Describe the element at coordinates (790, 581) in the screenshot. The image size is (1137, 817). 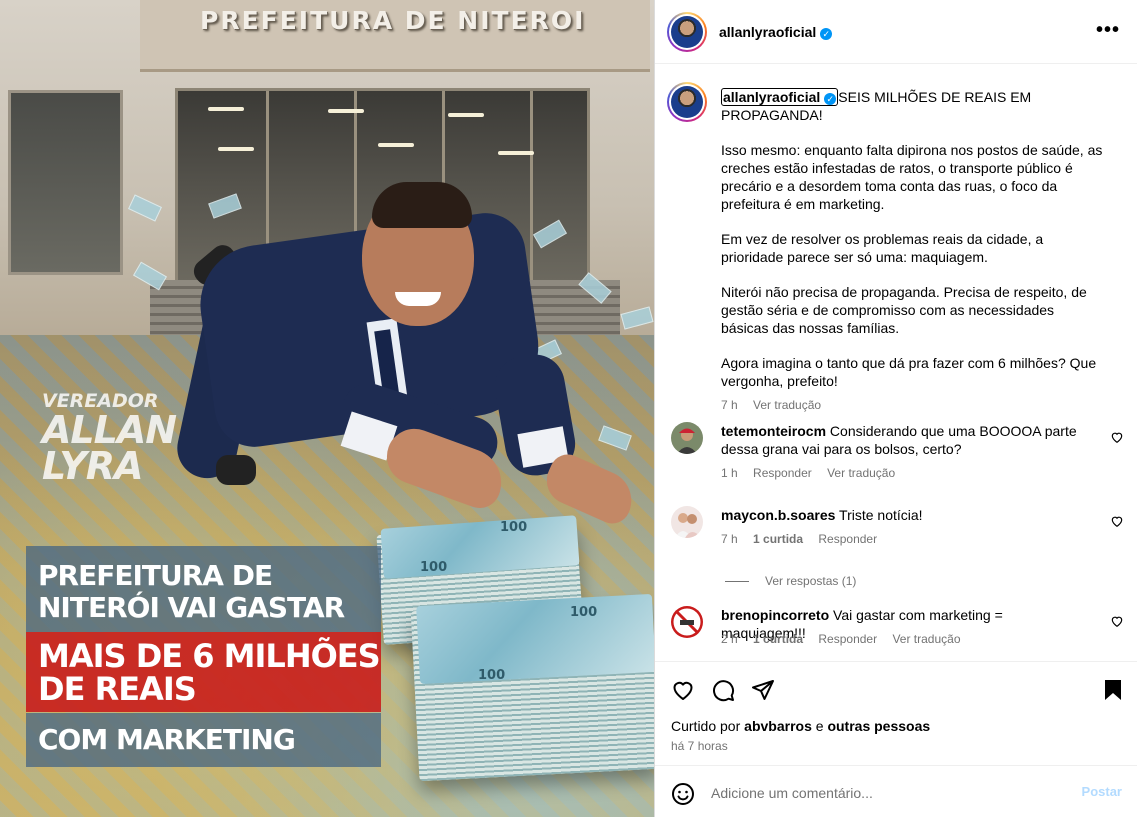
I see `view-replies: Ver respostas (1)` at that location.